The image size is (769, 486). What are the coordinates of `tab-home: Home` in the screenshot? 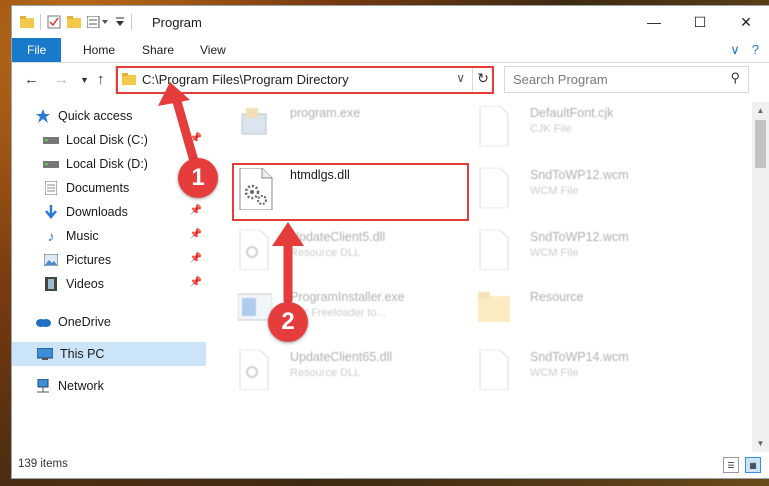 It's located at (99, 50).